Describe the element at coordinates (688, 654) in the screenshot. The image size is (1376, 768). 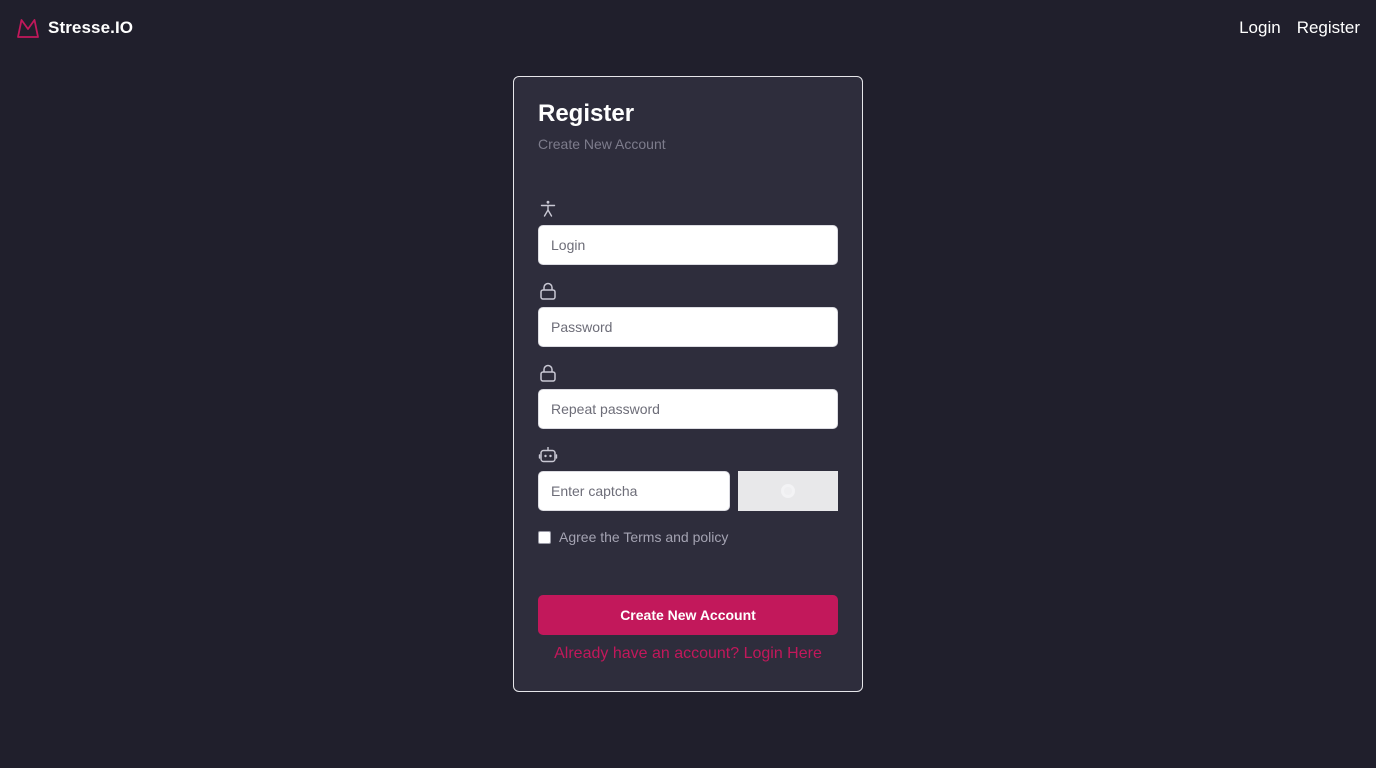
I see `login-here-link: Already have an account? Login Here` at that location.